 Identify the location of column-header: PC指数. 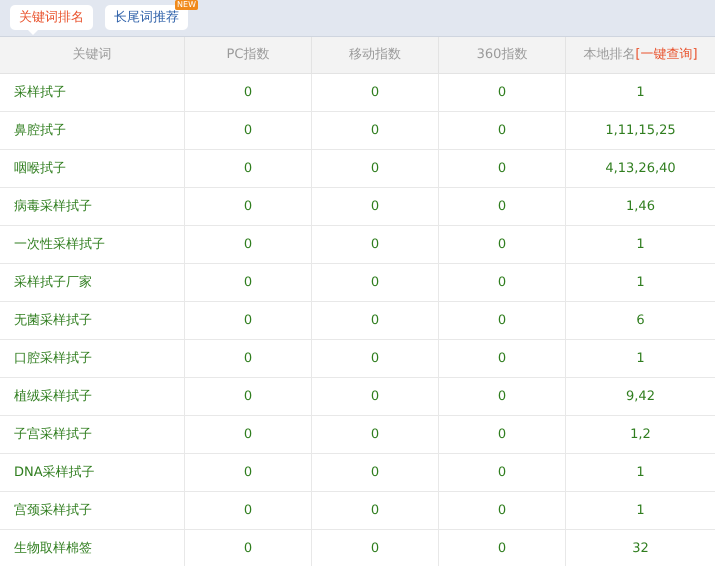
(248, 55).